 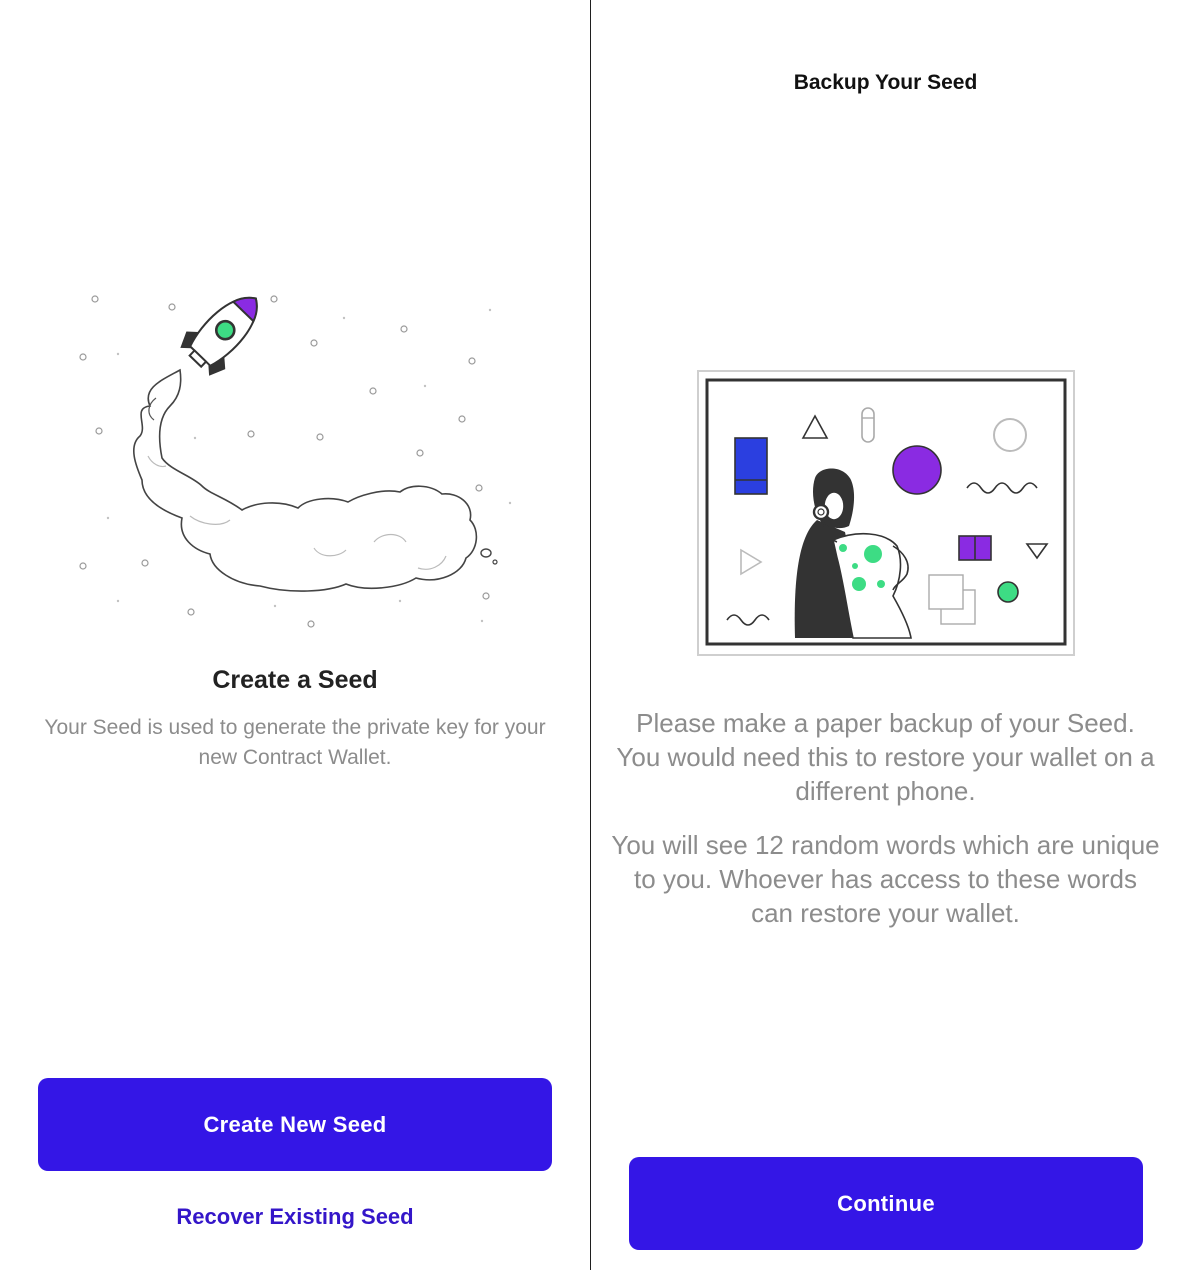 What do you see at coordinates (295, 1124) in the screenshot?
I see `create-new-seed-button: Create New Seed` at bounding box center [295, 1124].